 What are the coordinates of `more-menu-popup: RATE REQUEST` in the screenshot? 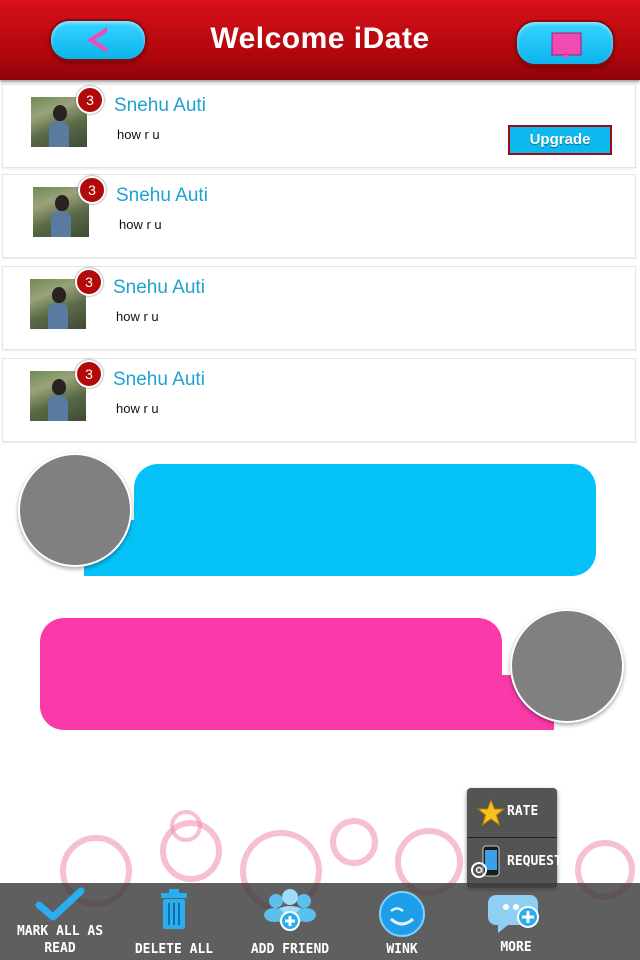 It's located at (514, 838).